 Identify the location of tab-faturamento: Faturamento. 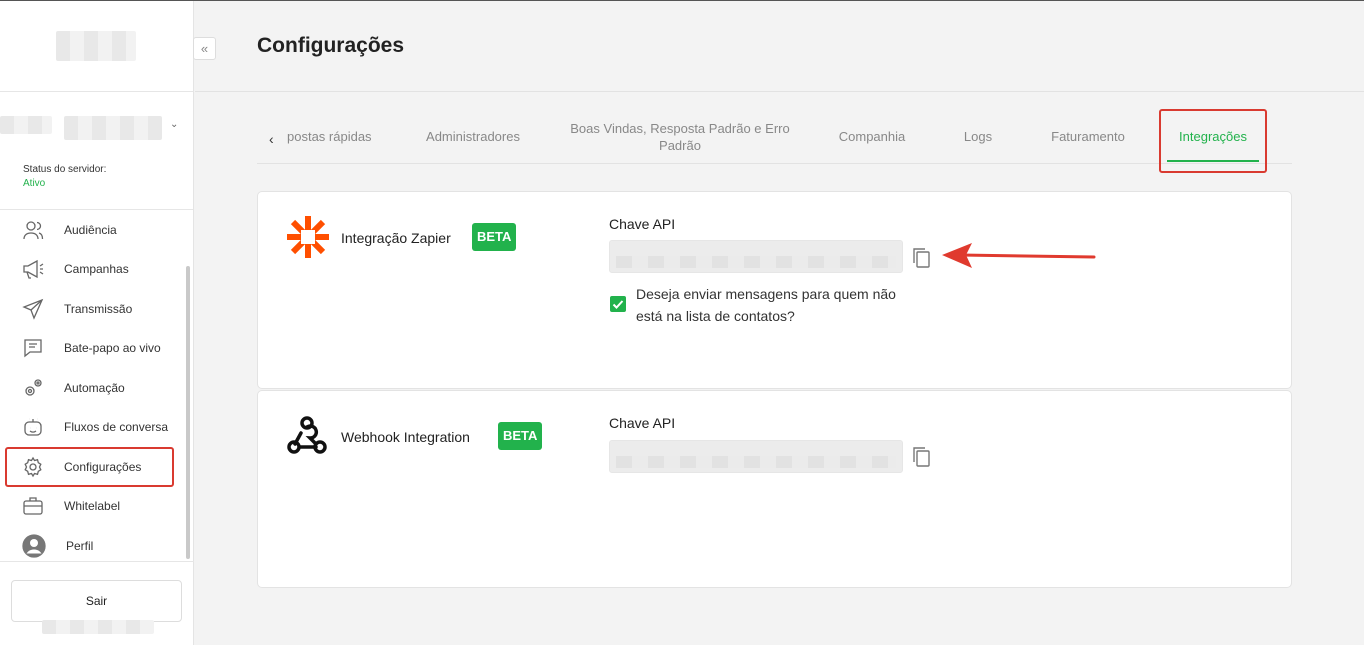
(1088, 136).